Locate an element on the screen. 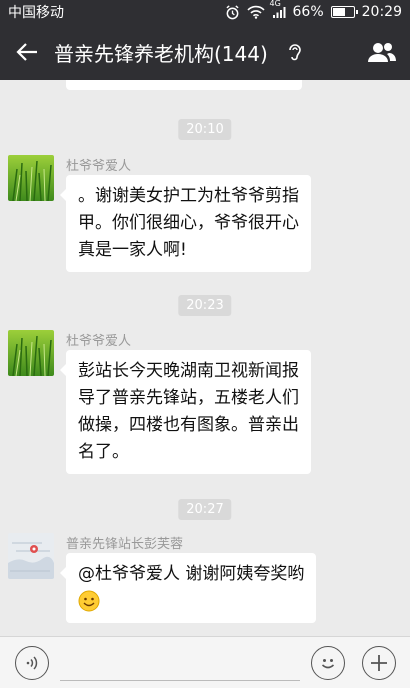 Image resolution: width=410 pixels, height=688 pixels. message-bubble: 。谢谢美女护工为杜爷爷剪指 甲。你们很细心，爷爷很开心 真是一家人啊! is located at coordinates (185, 223).